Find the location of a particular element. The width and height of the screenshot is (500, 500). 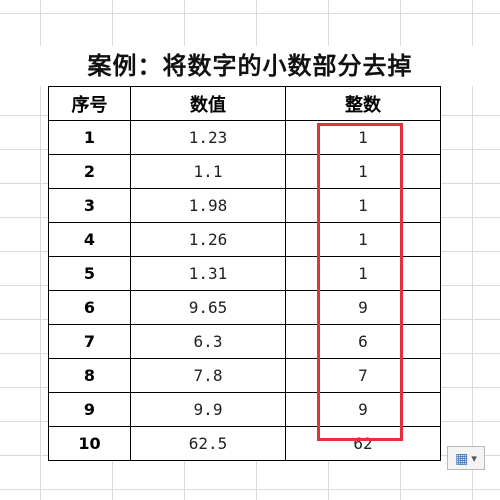

cell-index: 6 is located at coordinates (89, 307).